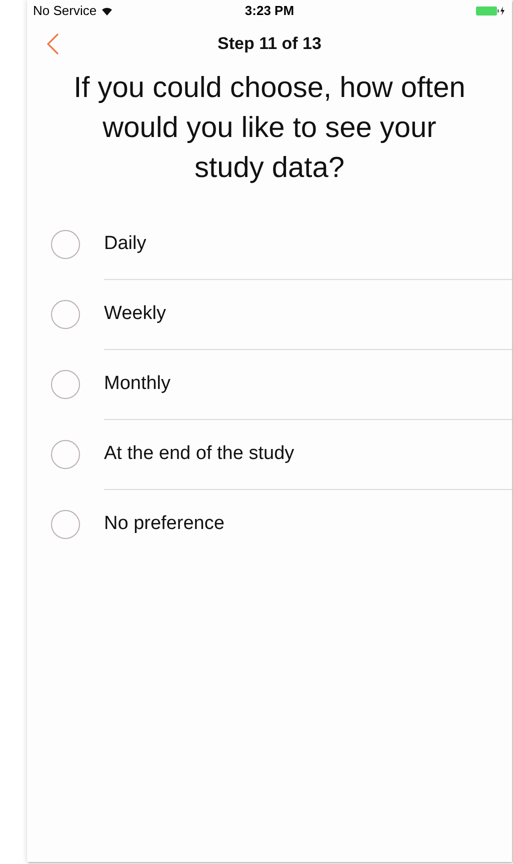  I want to click on battery-charging-icon, so click(491, 11).